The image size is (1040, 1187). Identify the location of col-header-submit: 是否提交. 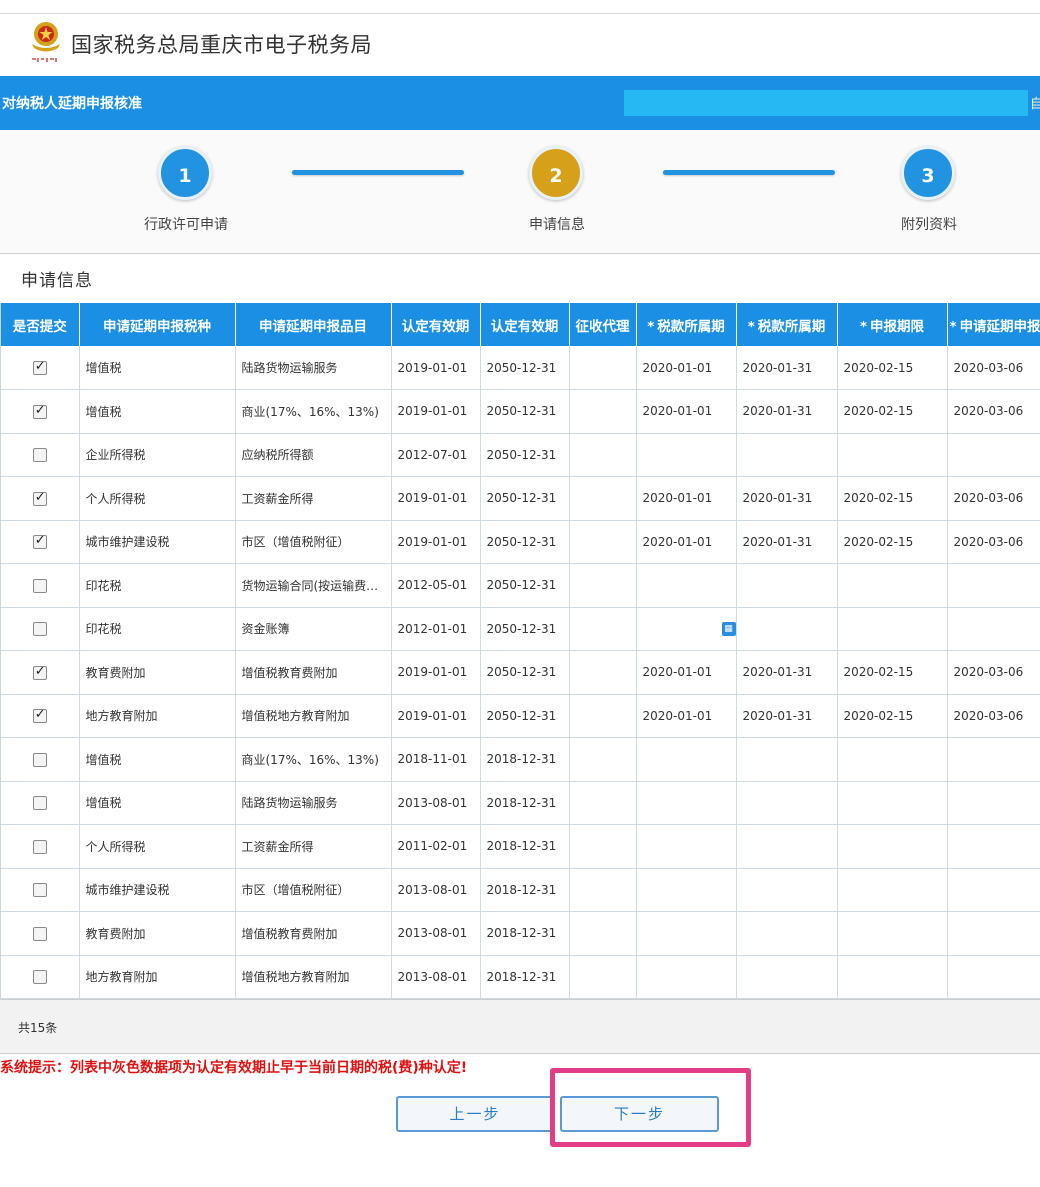
(40, 324).